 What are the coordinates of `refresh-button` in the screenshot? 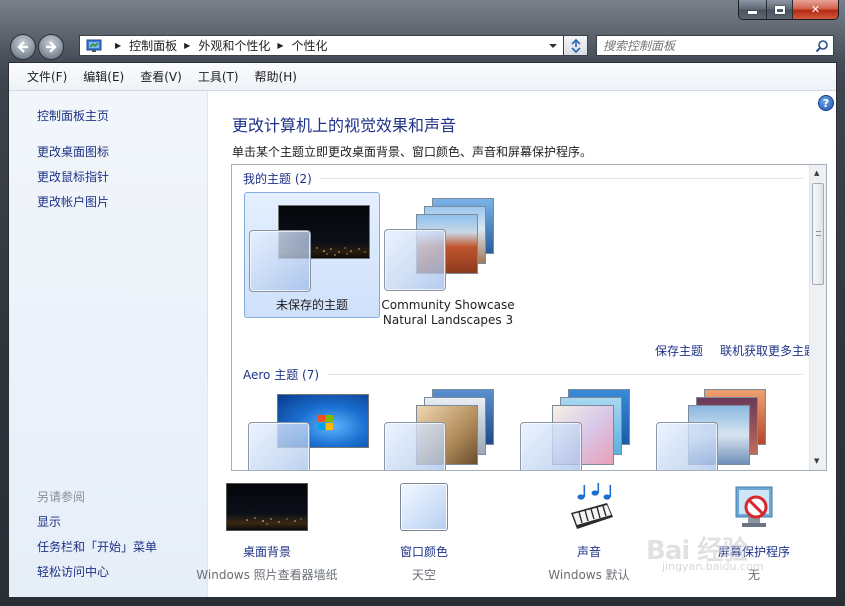 It's located at (576, 45).